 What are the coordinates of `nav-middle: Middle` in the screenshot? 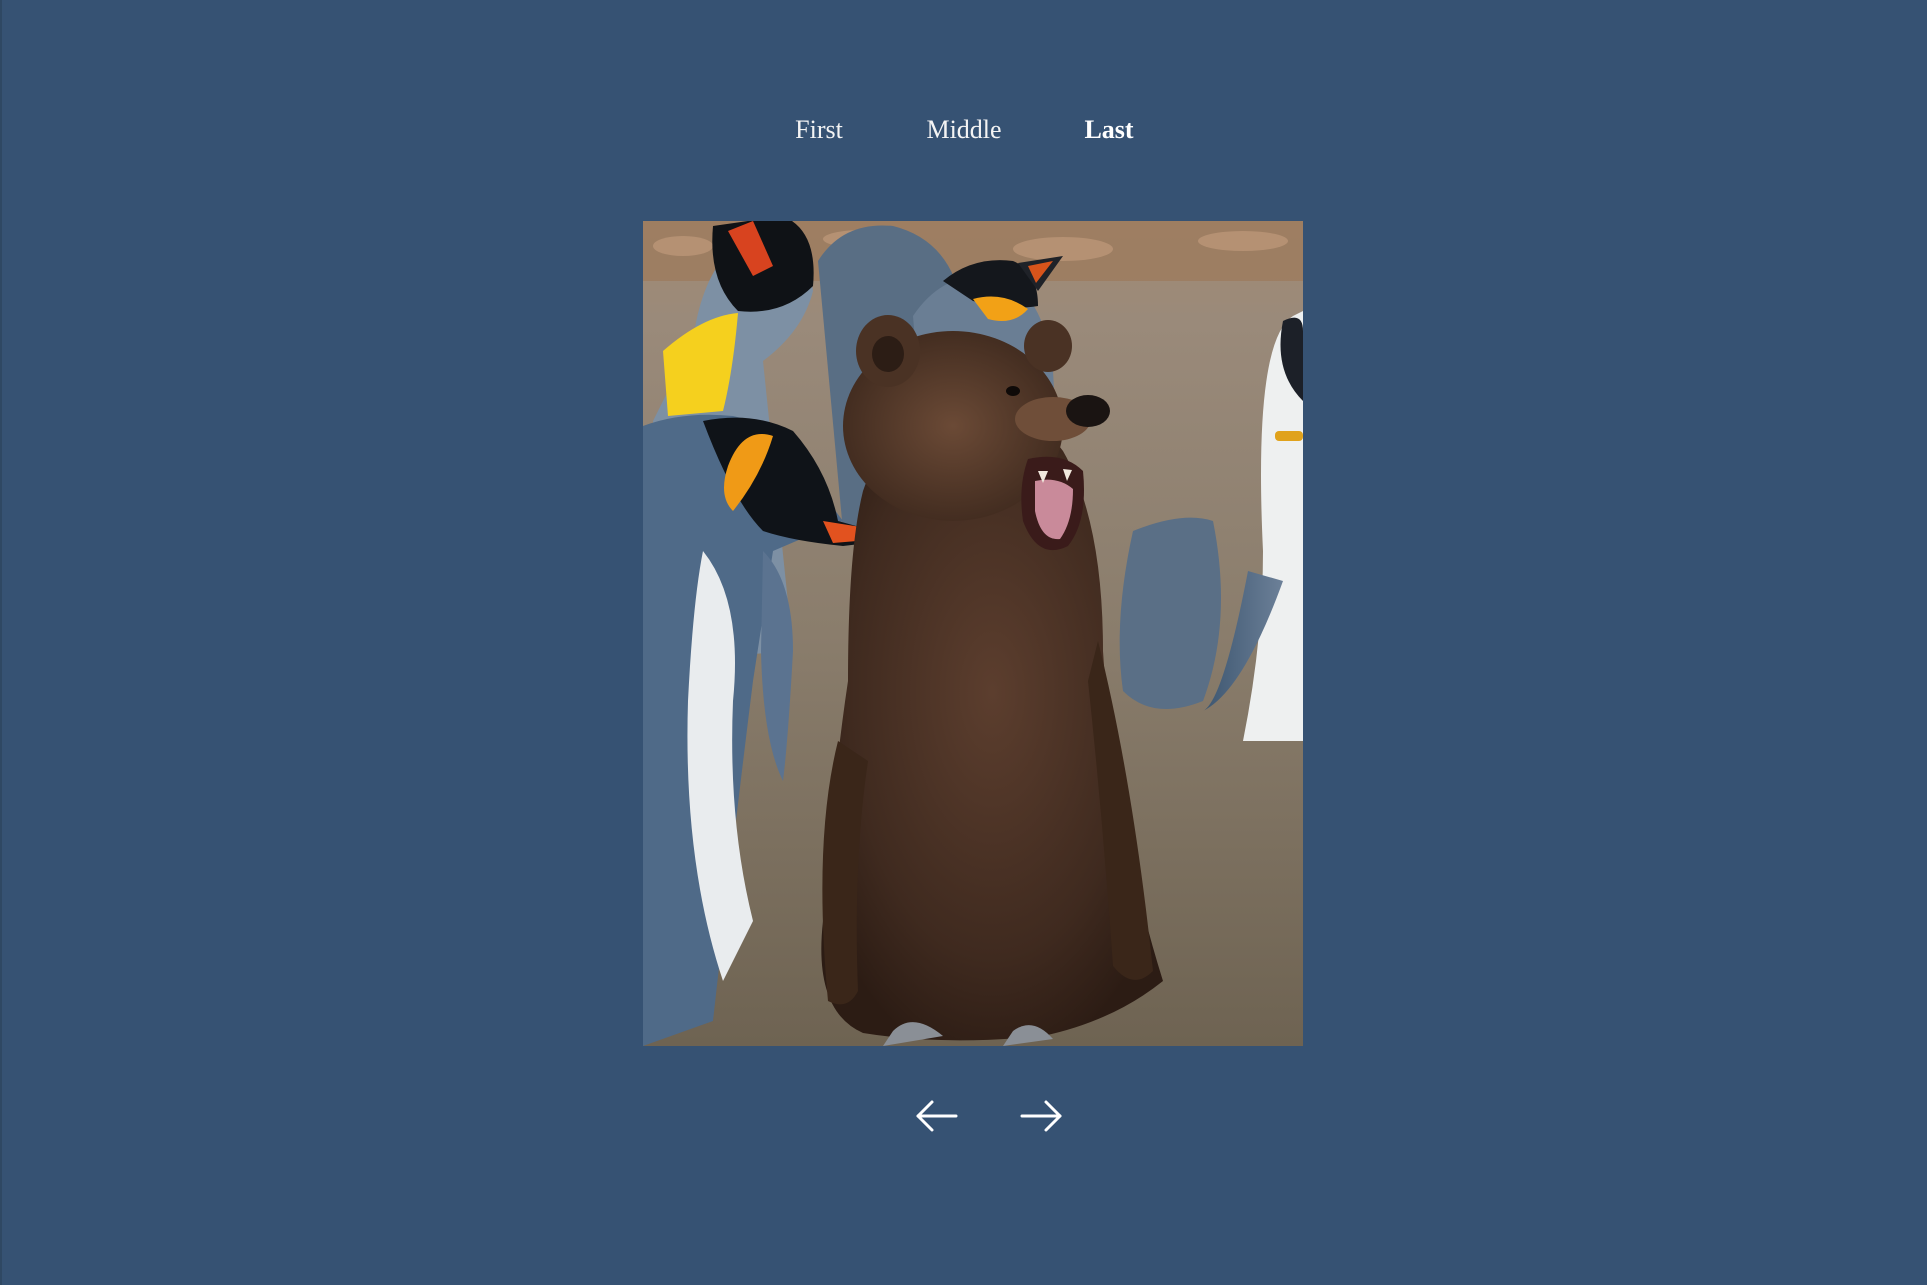 It's located at (963, 130).